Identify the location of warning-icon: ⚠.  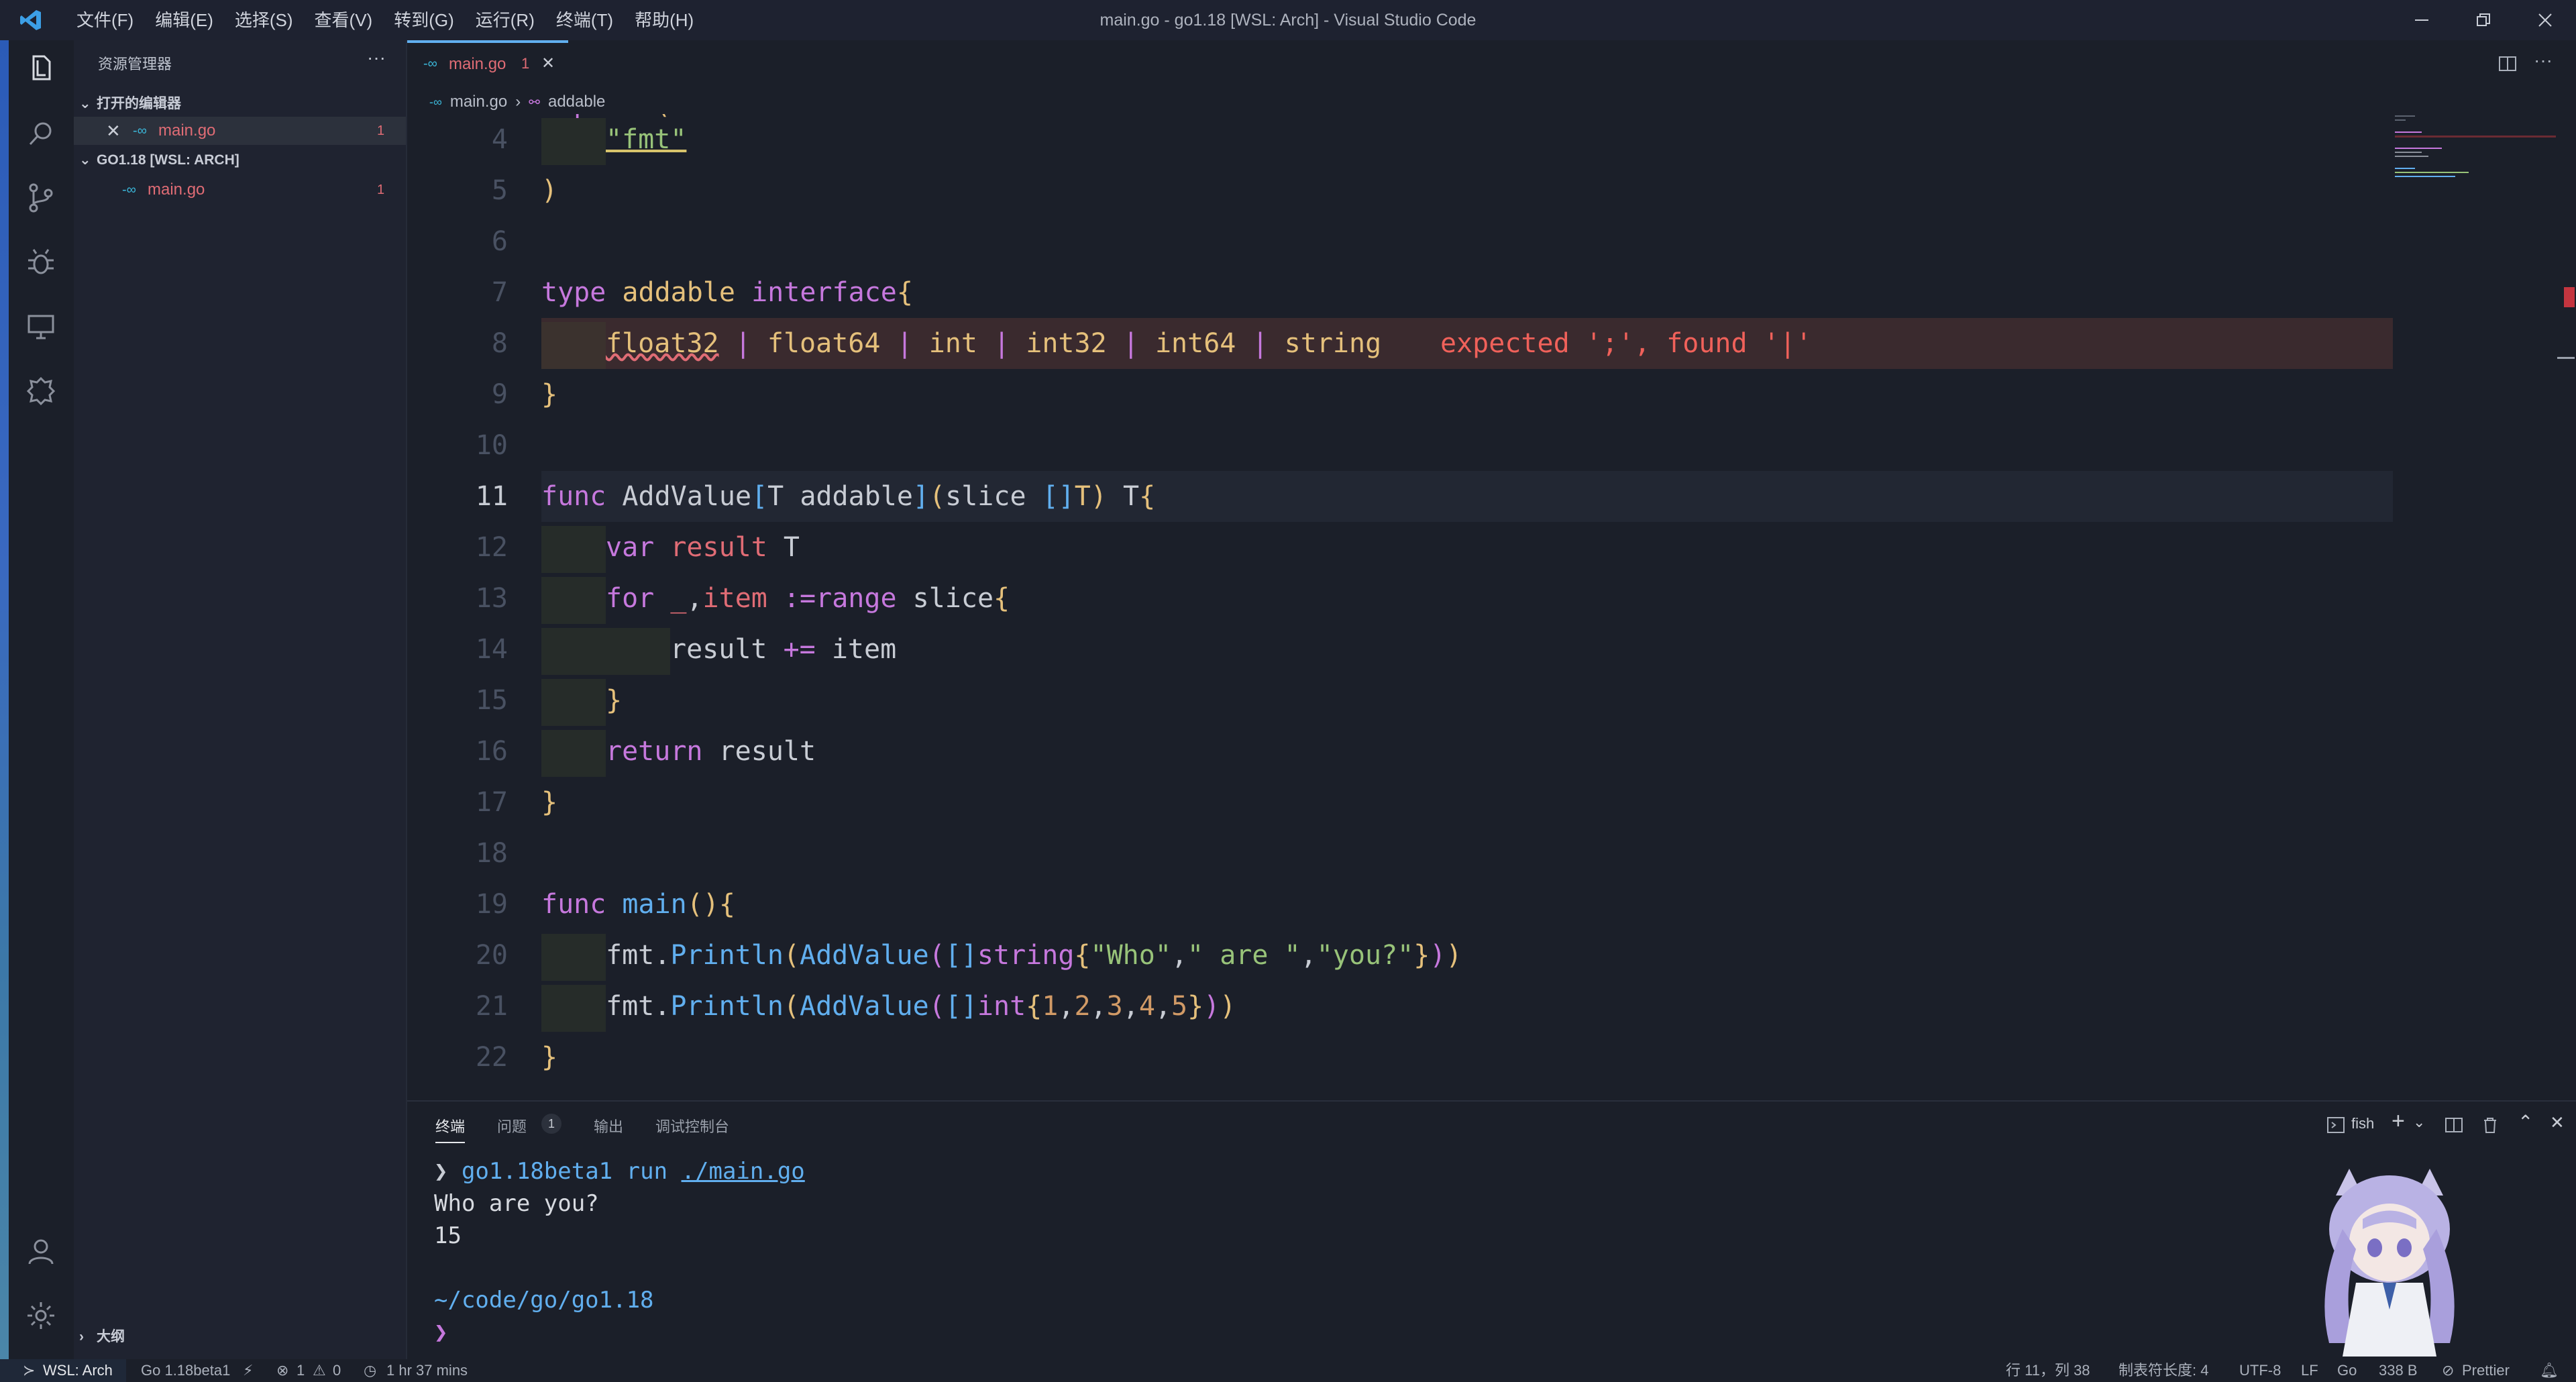
(319, 1370).